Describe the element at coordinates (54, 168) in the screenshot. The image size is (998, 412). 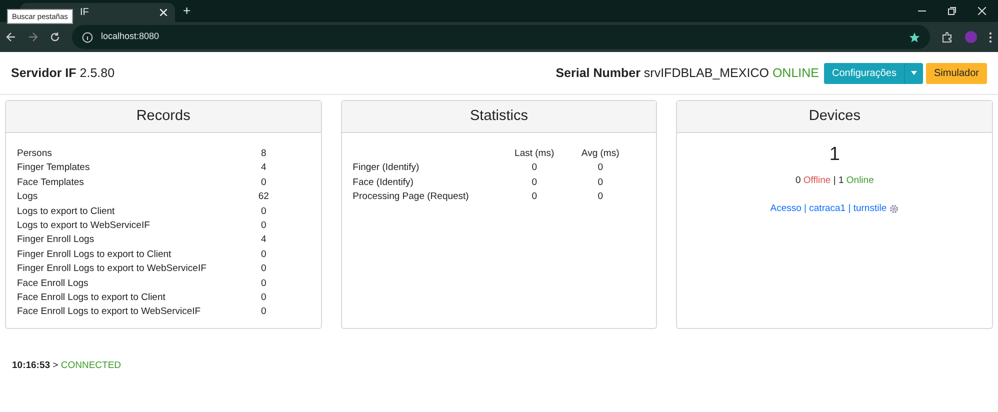
I see `row-label: Finger Templates` at that location.